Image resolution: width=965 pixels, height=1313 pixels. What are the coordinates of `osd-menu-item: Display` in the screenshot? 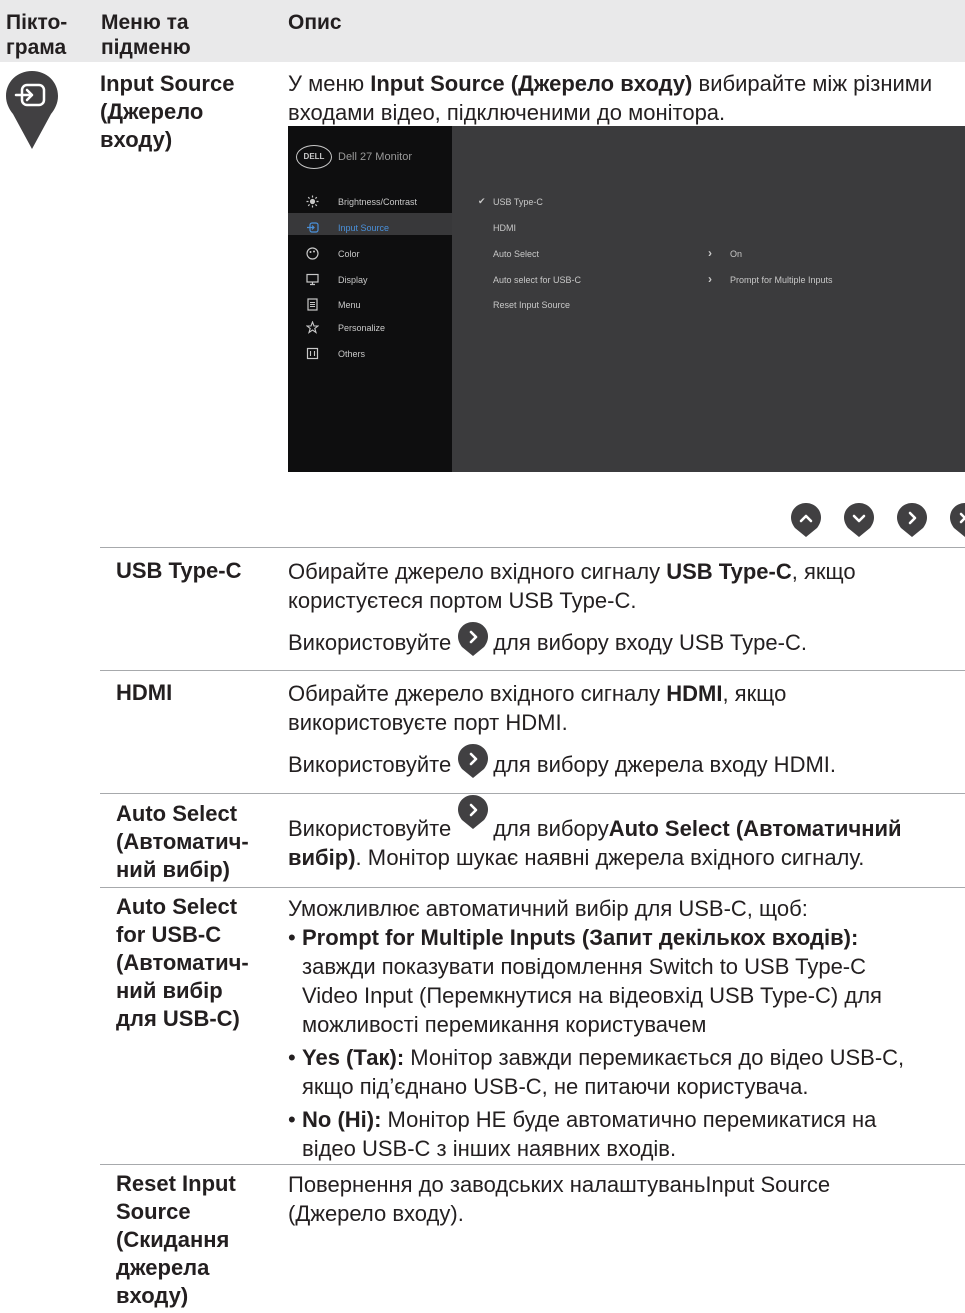 It's located at (353, 280).